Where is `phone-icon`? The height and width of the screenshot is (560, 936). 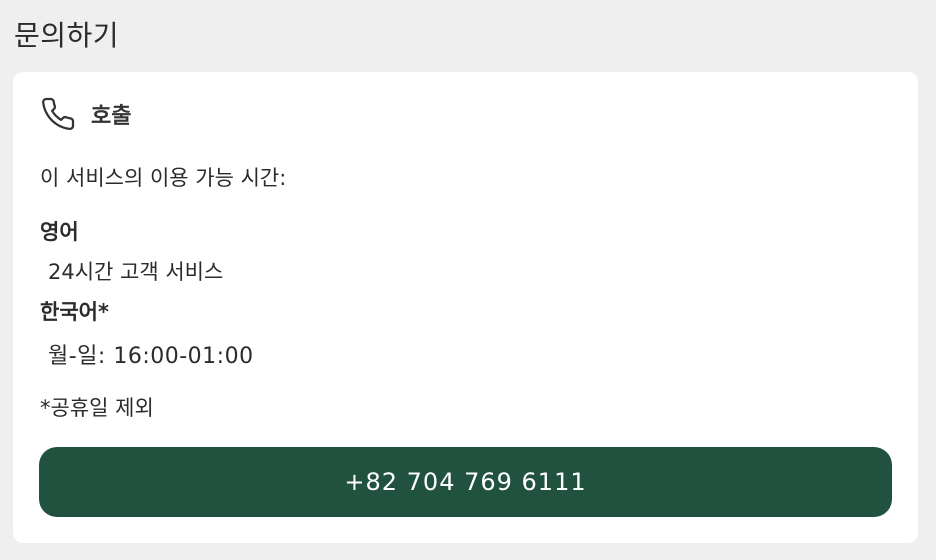 phone-icon is located at coordinates (58, 114).